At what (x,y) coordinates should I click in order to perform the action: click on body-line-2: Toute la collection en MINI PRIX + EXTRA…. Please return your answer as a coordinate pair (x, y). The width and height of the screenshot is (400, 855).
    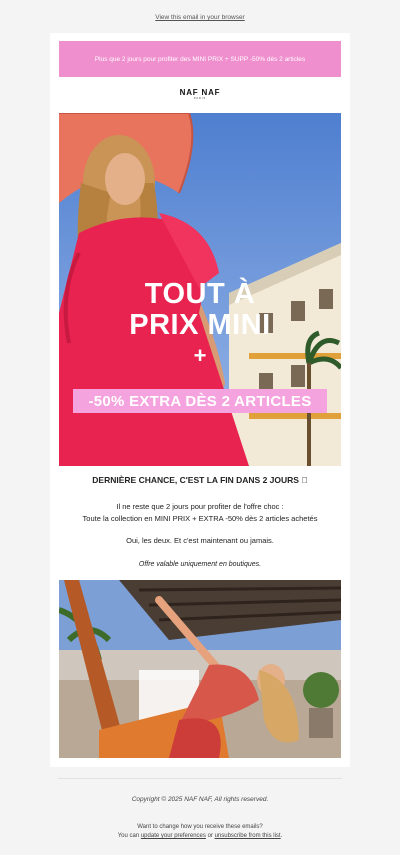
    Looking at the image, I should click on (200, 518).